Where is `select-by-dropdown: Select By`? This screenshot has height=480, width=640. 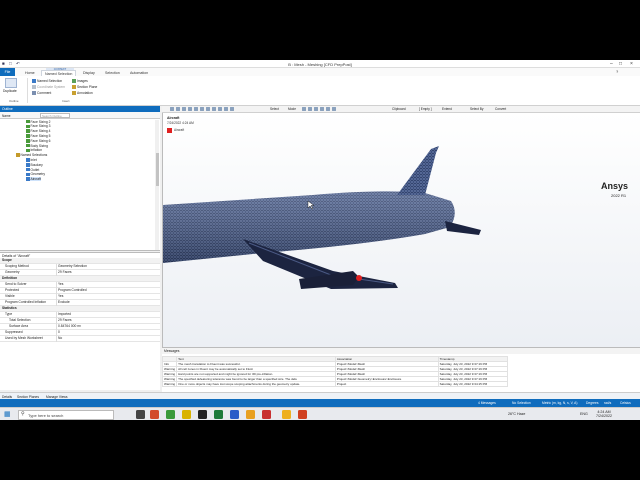 select-by-dropdown: Select By is located at coordinates (476, 109).